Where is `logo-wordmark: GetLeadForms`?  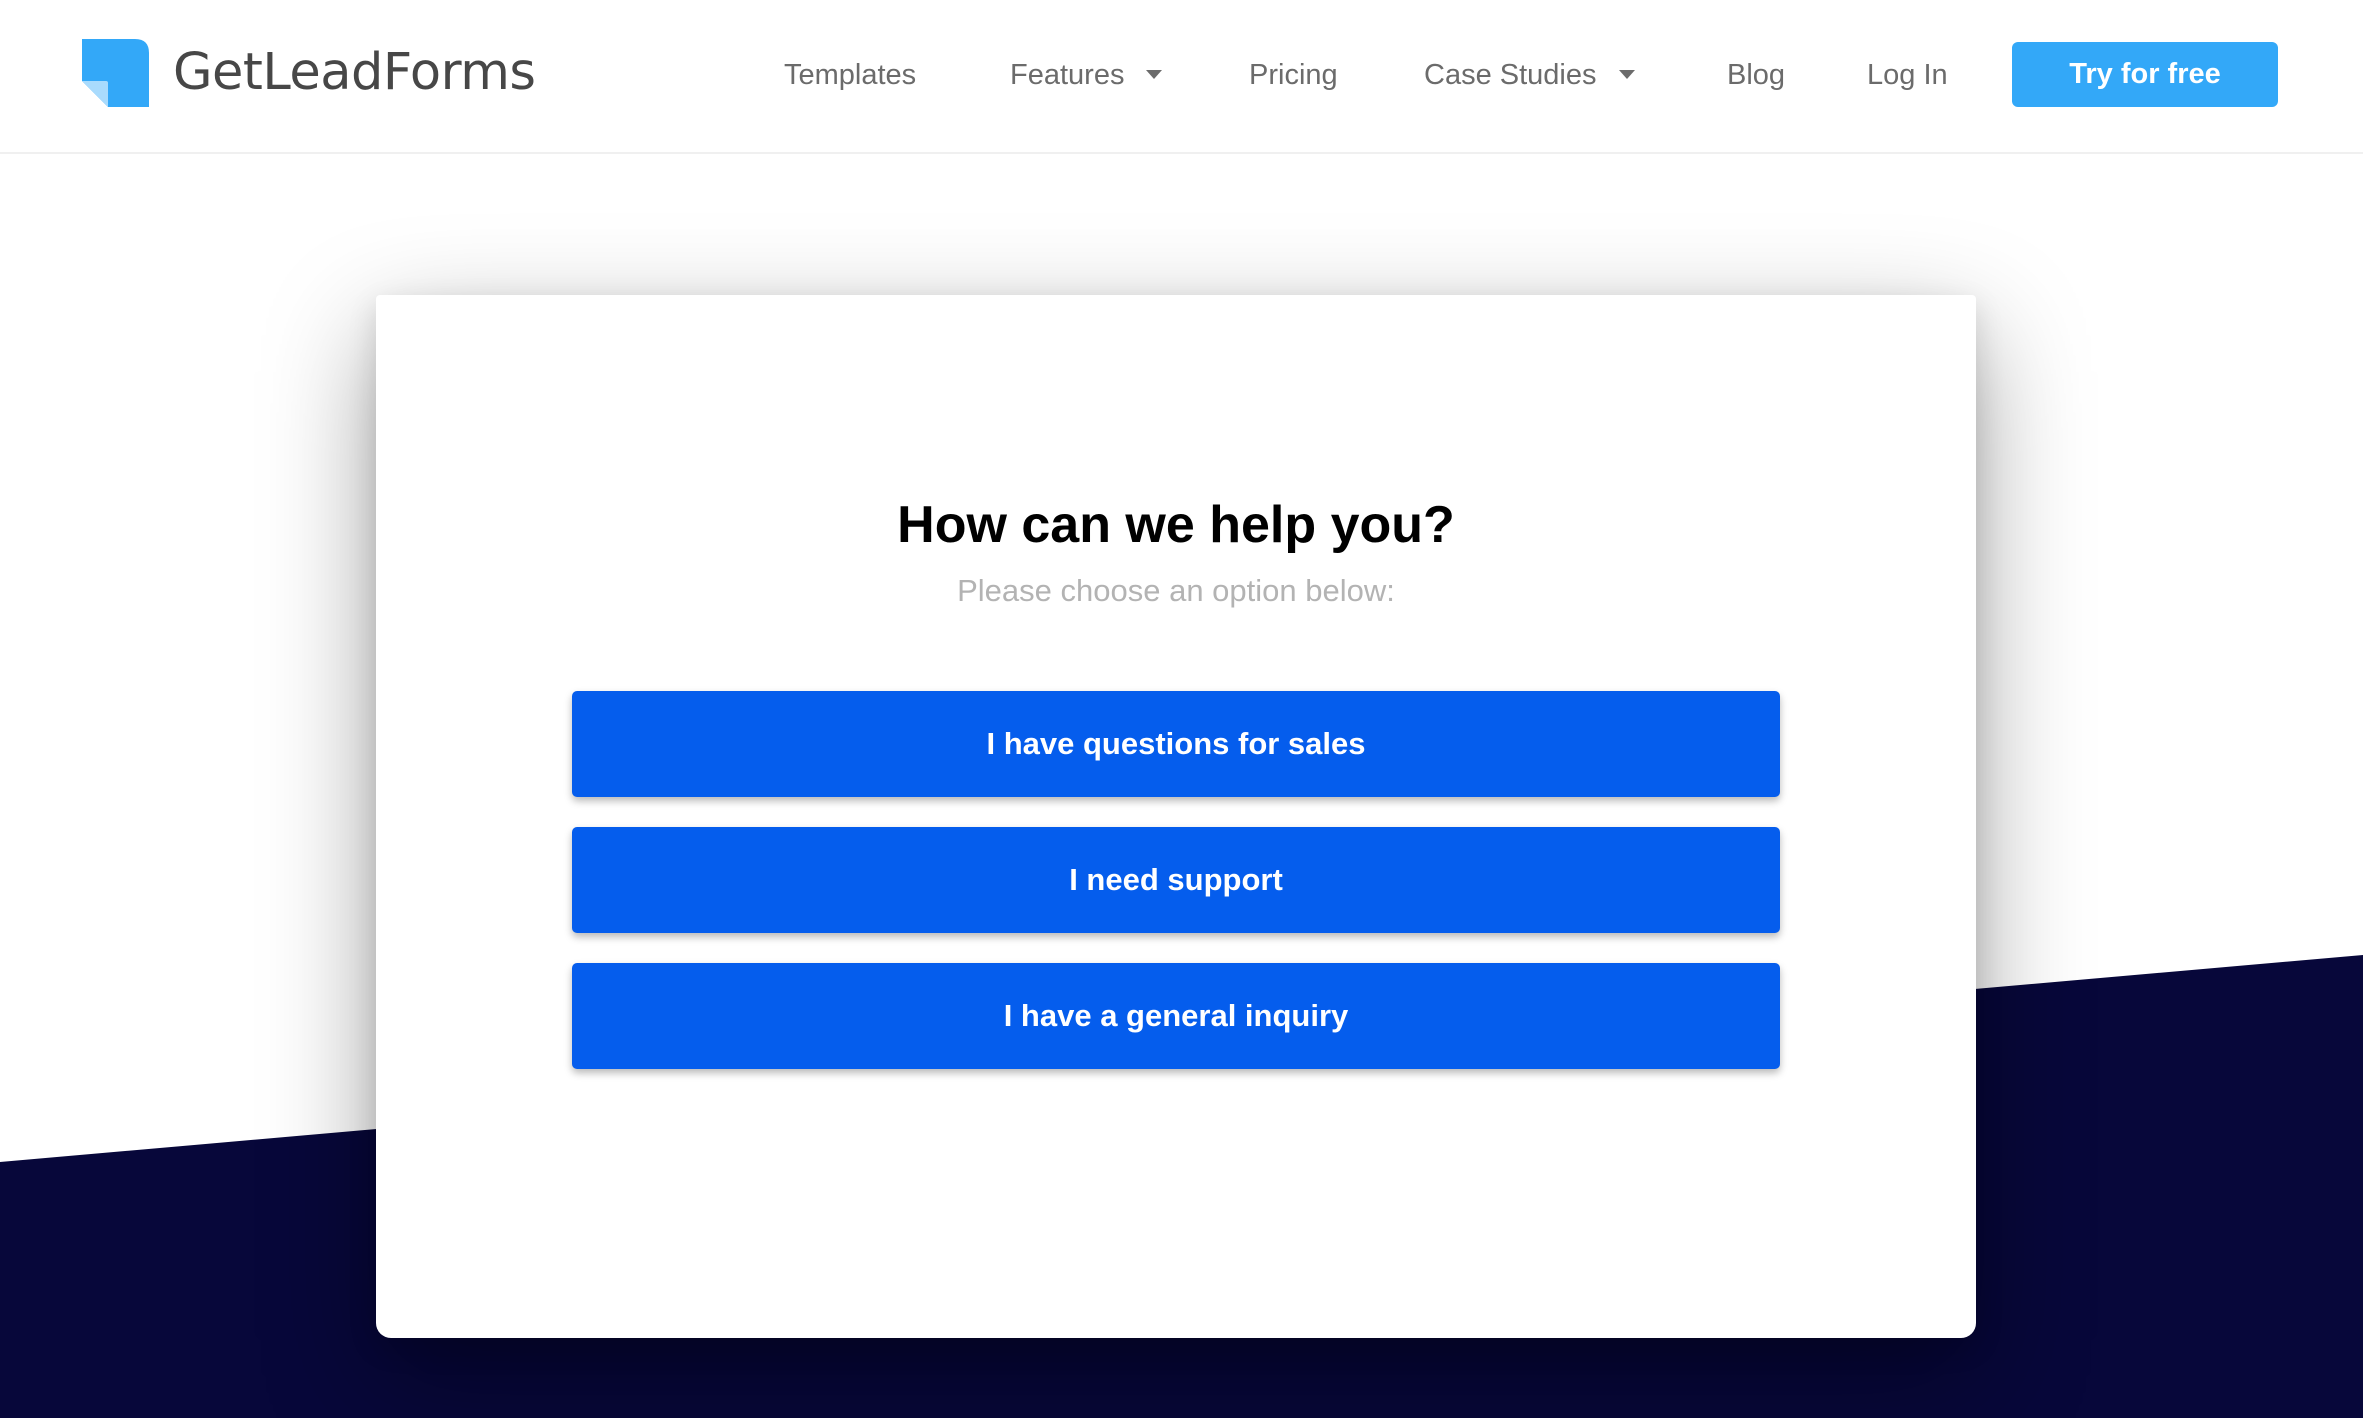 logo-wordmark: GetLeadForms is located at coordinates (354, 72).